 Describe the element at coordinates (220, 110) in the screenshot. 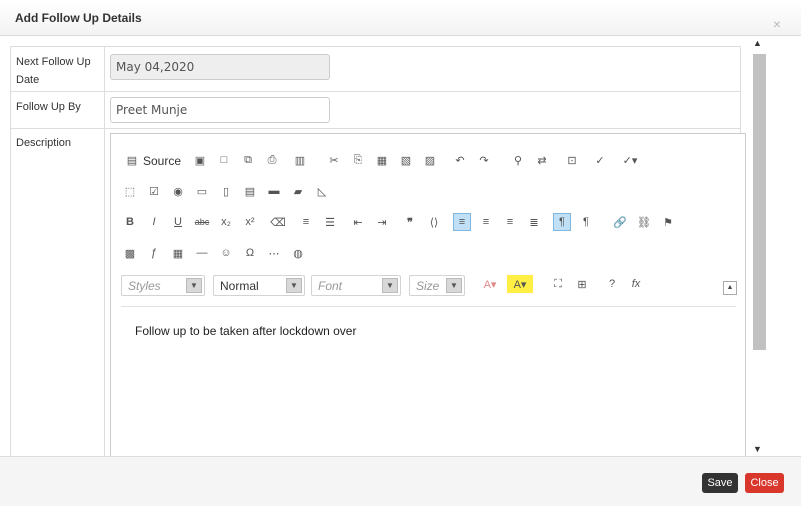

I see `follow-up-by-field: Preet Munje` at that location.